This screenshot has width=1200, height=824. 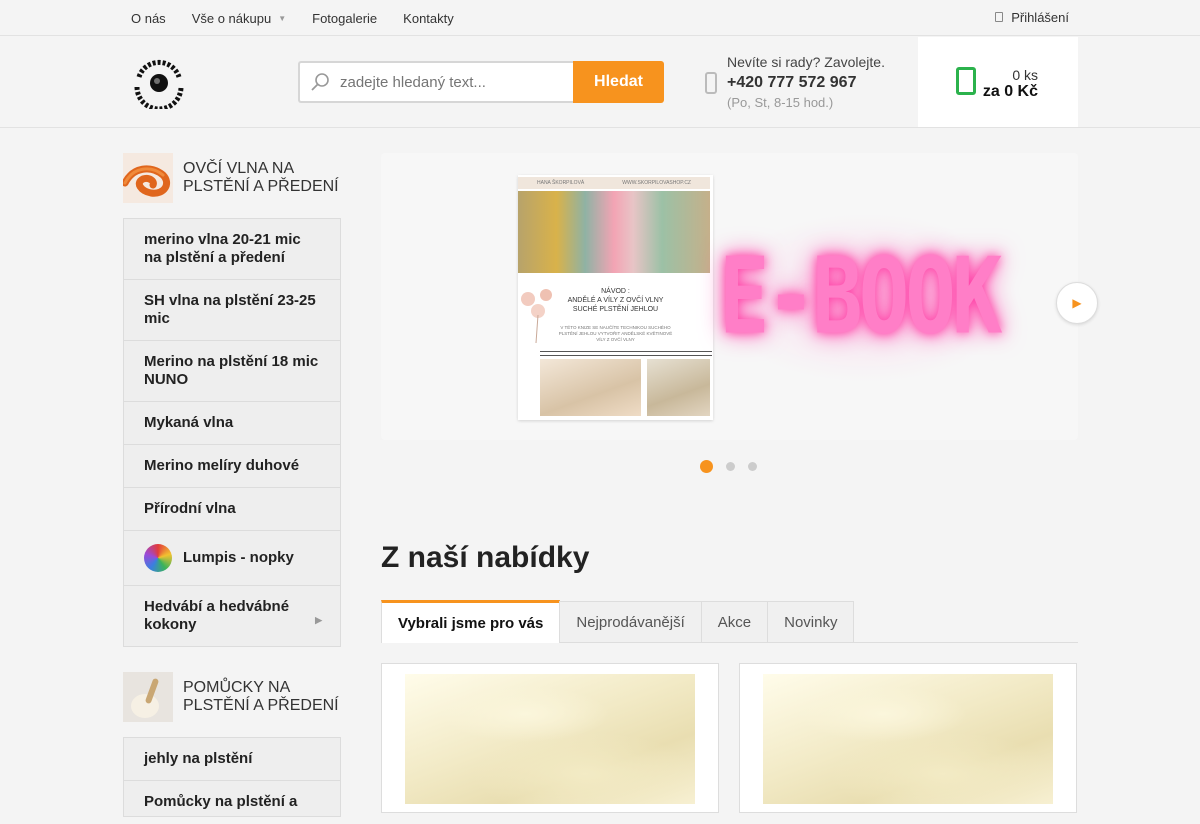 What do you see at coordinates (320, 82) in the screenshot?
I see `search-icon` at bounding box center [320, 82].